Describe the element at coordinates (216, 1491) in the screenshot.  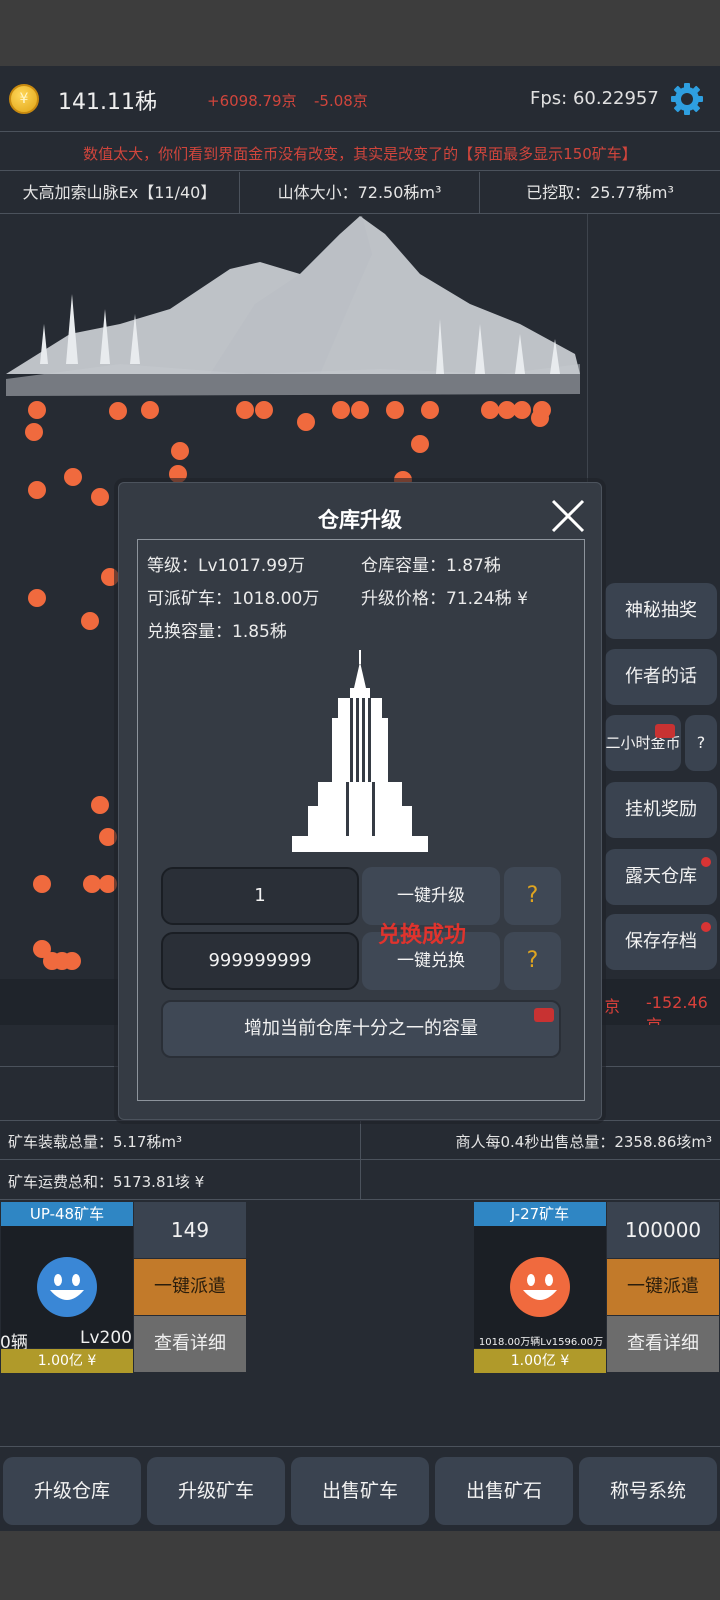
I see `nav-upgrade-cart: 升级矿车` at that location.